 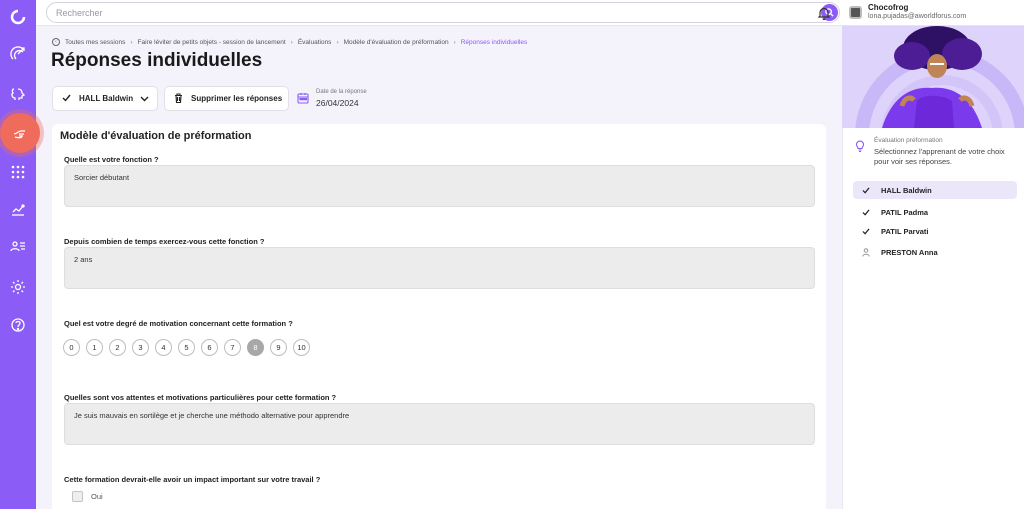 I want to click on topbar: Chocofrog lona.pujadas@aworldforus.com, so click(x=530, y=13).